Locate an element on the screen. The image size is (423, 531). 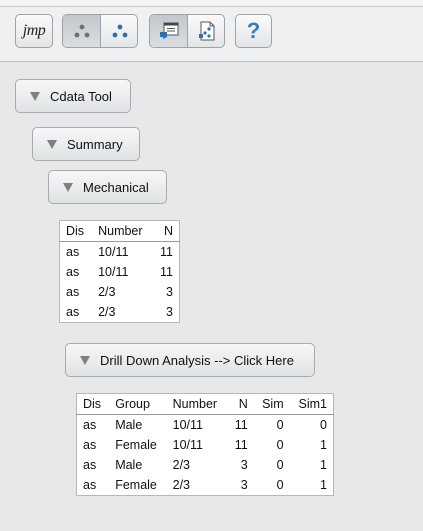
gray-dots-icon is located at coordinates (81, 31).